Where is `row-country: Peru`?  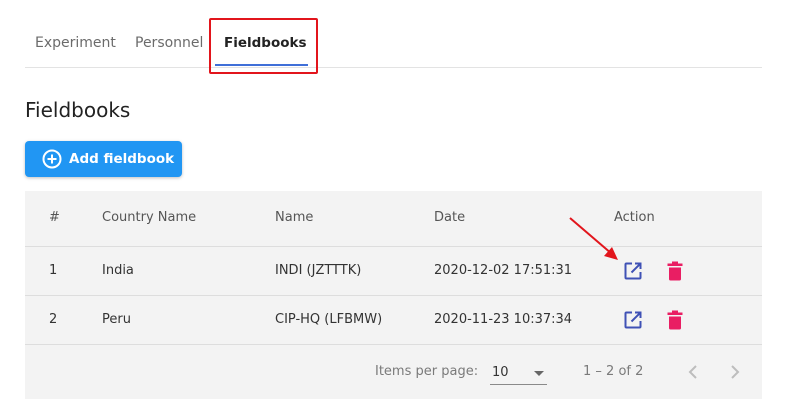
row-country: Peru is located at coordinates (116, 319).